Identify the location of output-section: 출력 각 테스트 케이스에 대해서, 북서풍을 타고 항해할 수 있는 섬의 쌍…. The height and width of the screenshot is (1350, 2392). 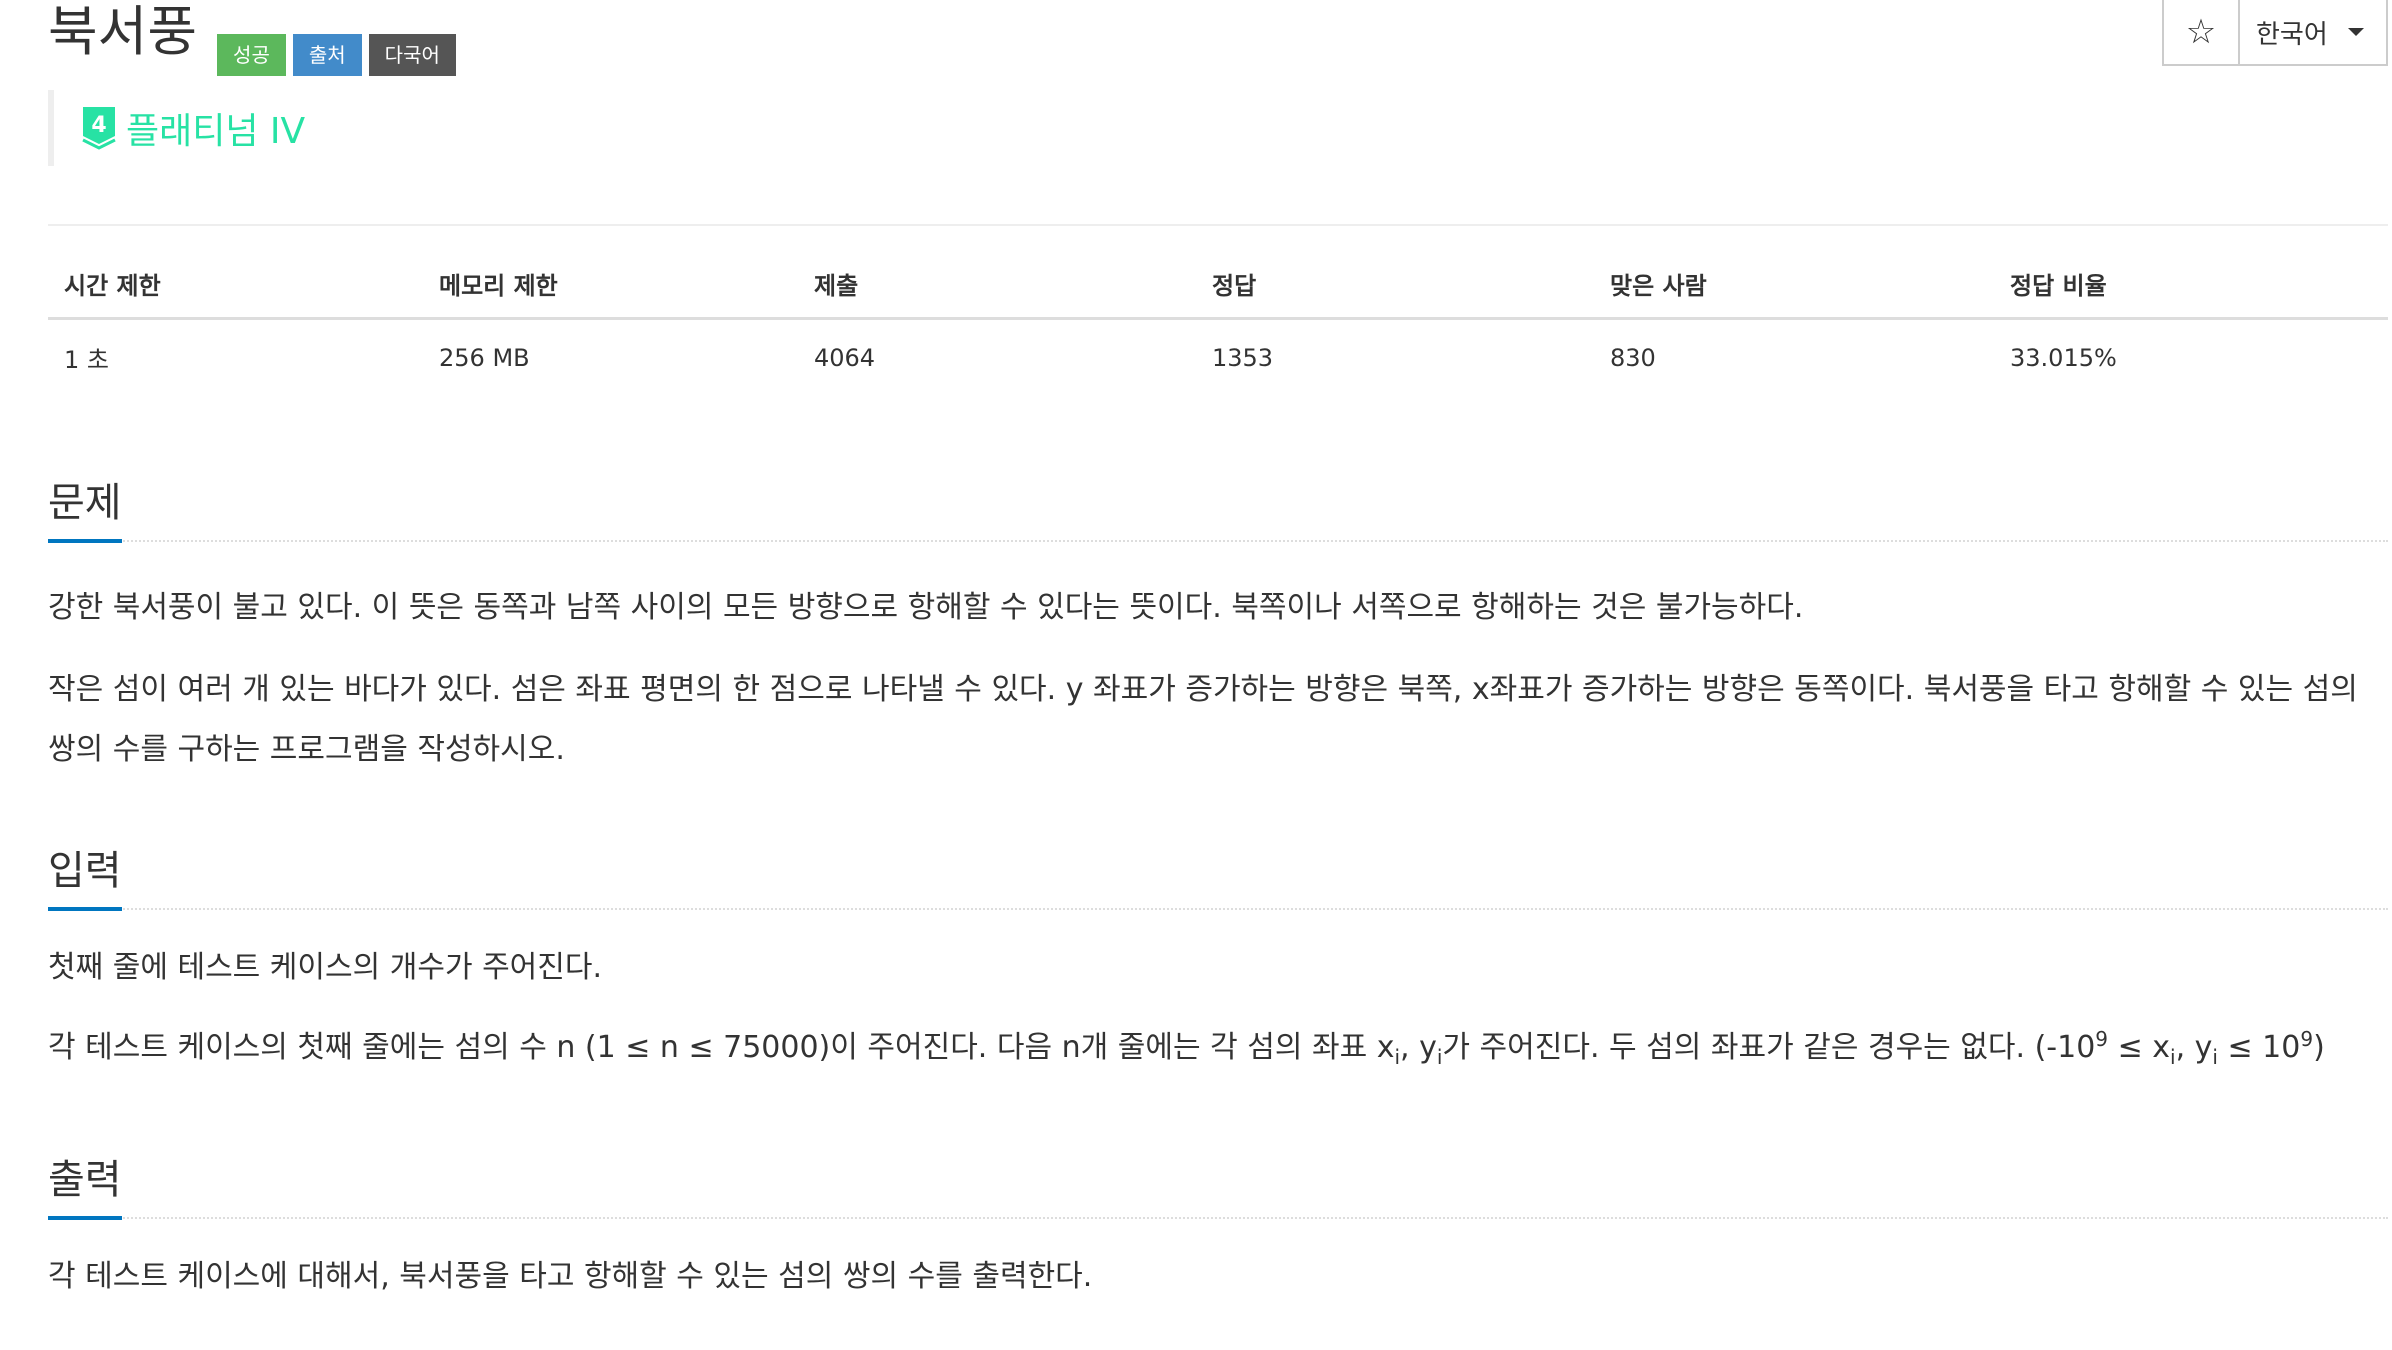
(1218, 1215).